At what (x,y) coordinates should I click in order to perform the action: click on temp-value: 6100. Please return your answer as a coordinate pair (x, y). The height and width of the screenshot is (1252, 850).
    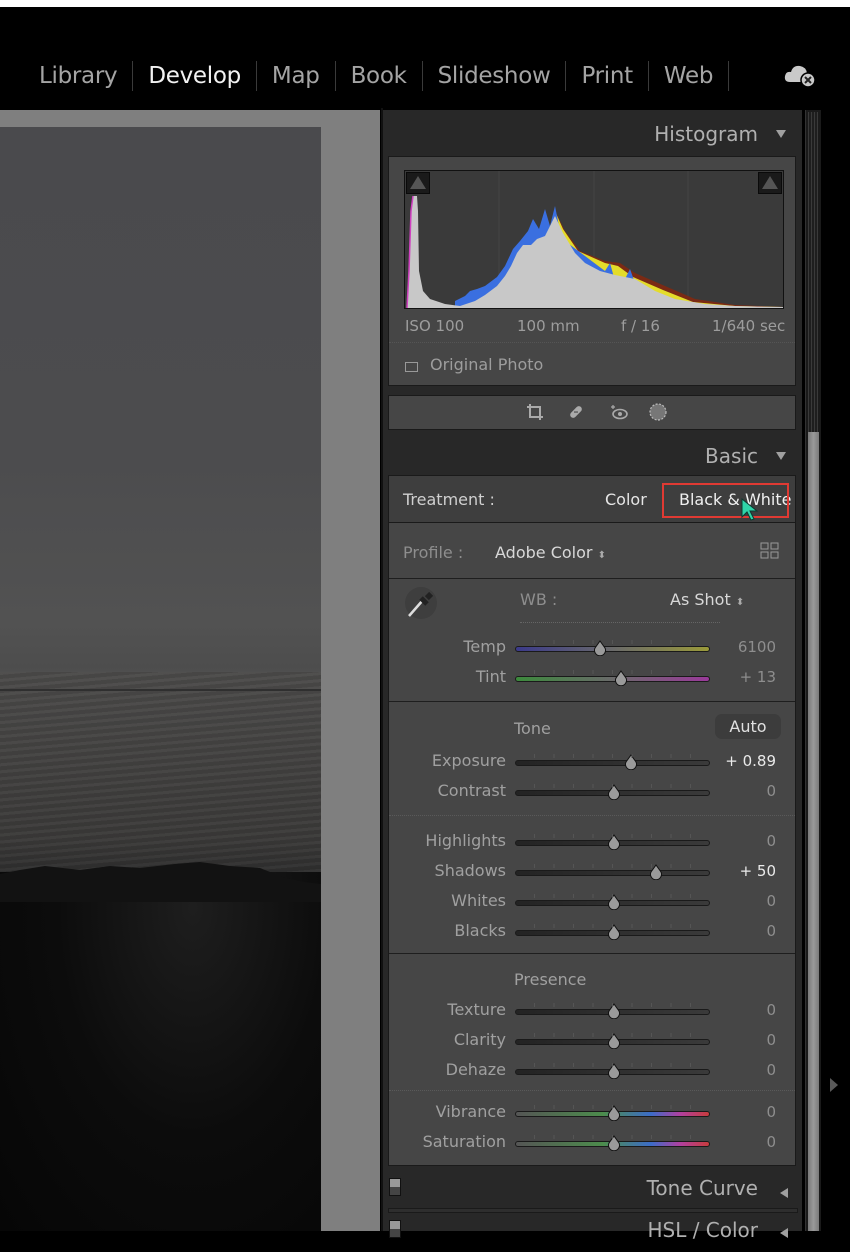
    Looking at the image, I should click on (746, 647).